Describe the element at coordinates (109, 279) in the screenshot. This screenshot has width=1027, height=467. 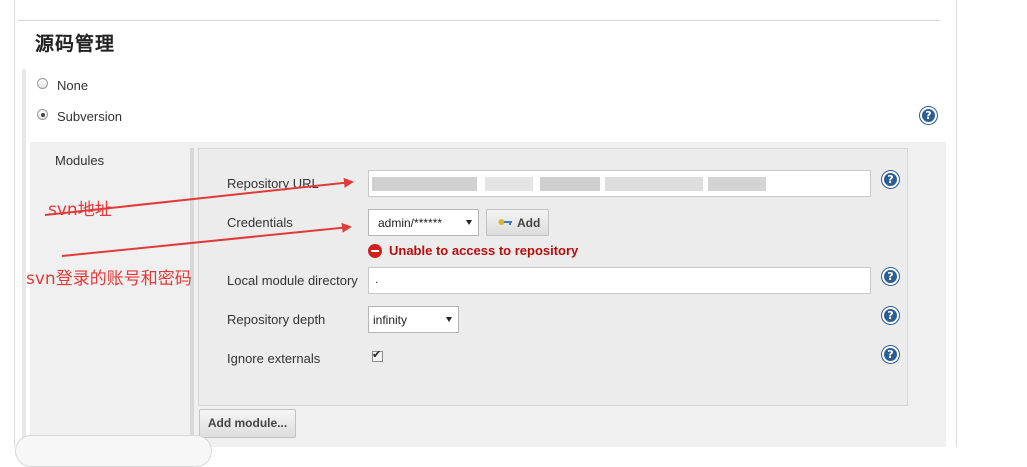
I see `annotation-svn-login: svn登录的账号和密码` at that location.